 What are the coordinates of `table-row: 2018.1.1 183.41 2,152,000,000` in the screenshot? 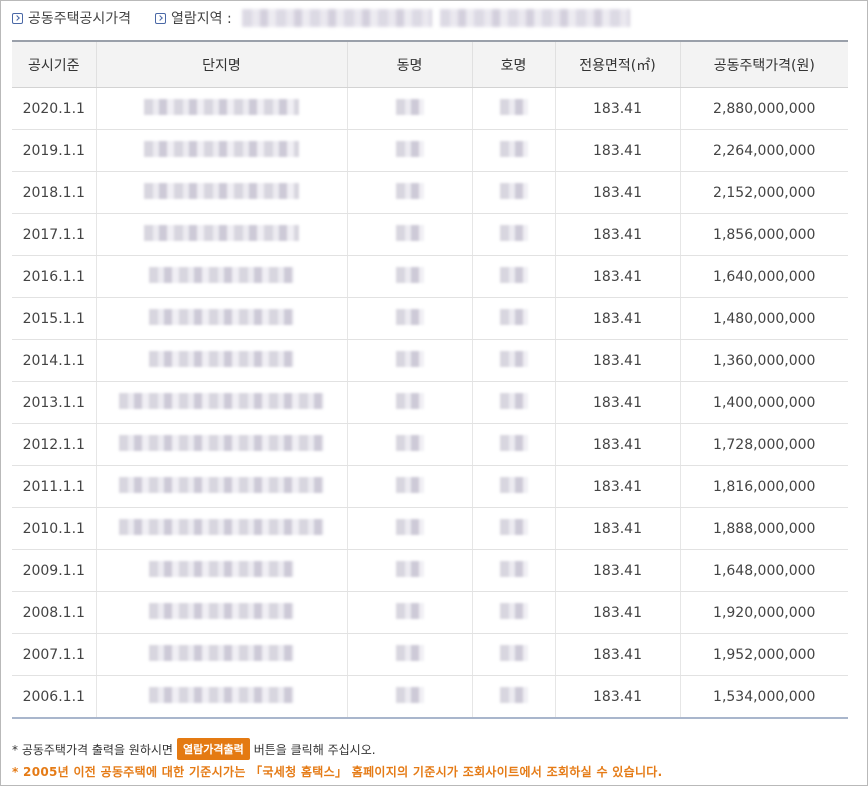 It's located at (430, 192).